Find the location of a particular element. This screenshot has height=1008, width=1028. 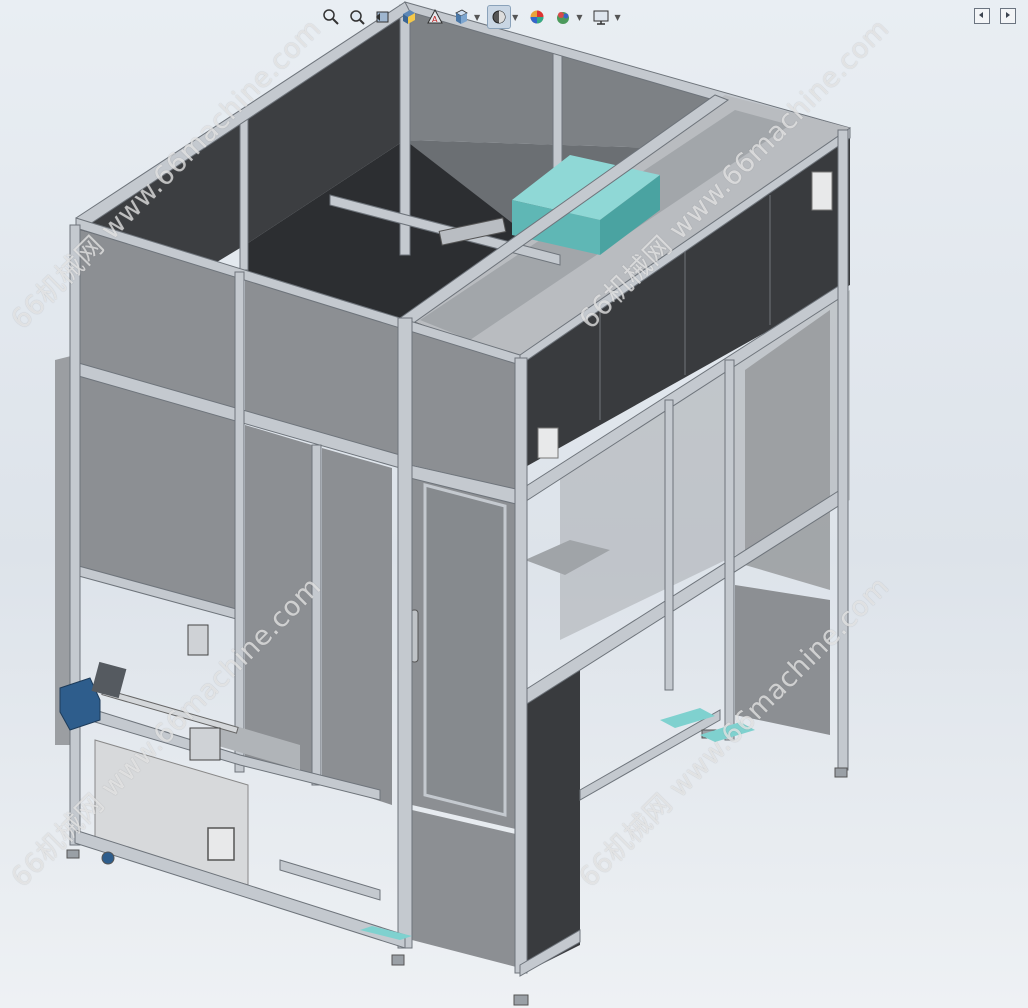

zoom-to-area-icon is located at coordinates (357, 17).